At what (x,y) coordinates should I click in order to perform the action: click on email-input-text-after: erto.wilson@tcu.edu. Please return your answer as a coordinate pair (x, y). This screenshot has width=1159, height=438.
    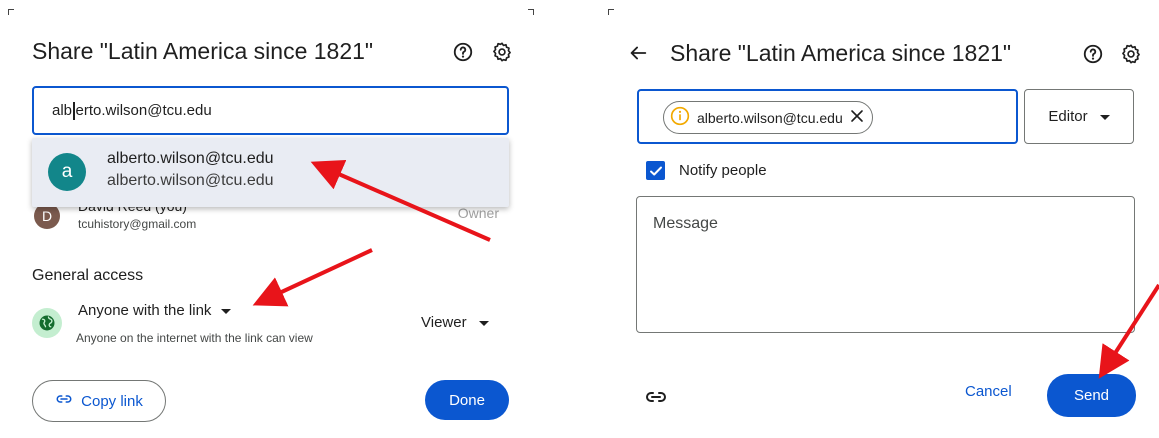
    Looking at the image, I should click on (143, 110).